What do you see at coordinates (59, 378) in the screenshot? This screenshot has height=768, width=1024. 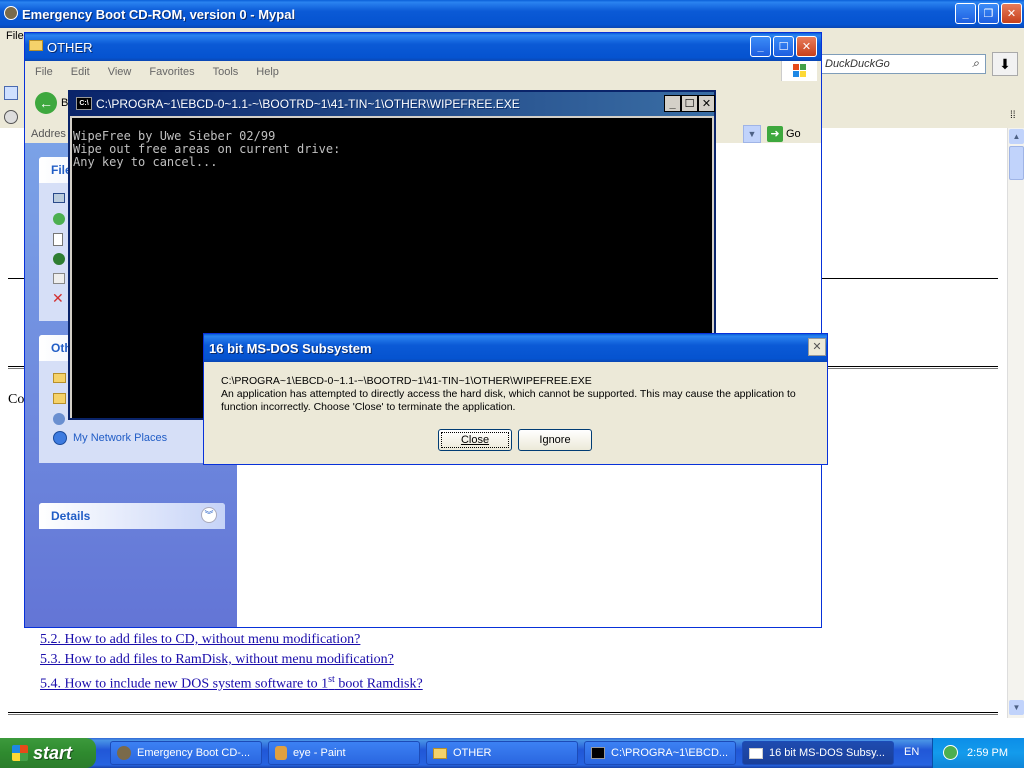 I see `place-folder-icon` at bounding box center [59, 378].